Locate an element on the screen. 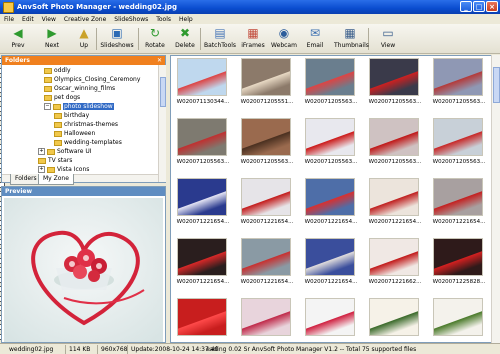 The image size is (500, 354). tab-folders: Folders is located at coordinates (26, 179).